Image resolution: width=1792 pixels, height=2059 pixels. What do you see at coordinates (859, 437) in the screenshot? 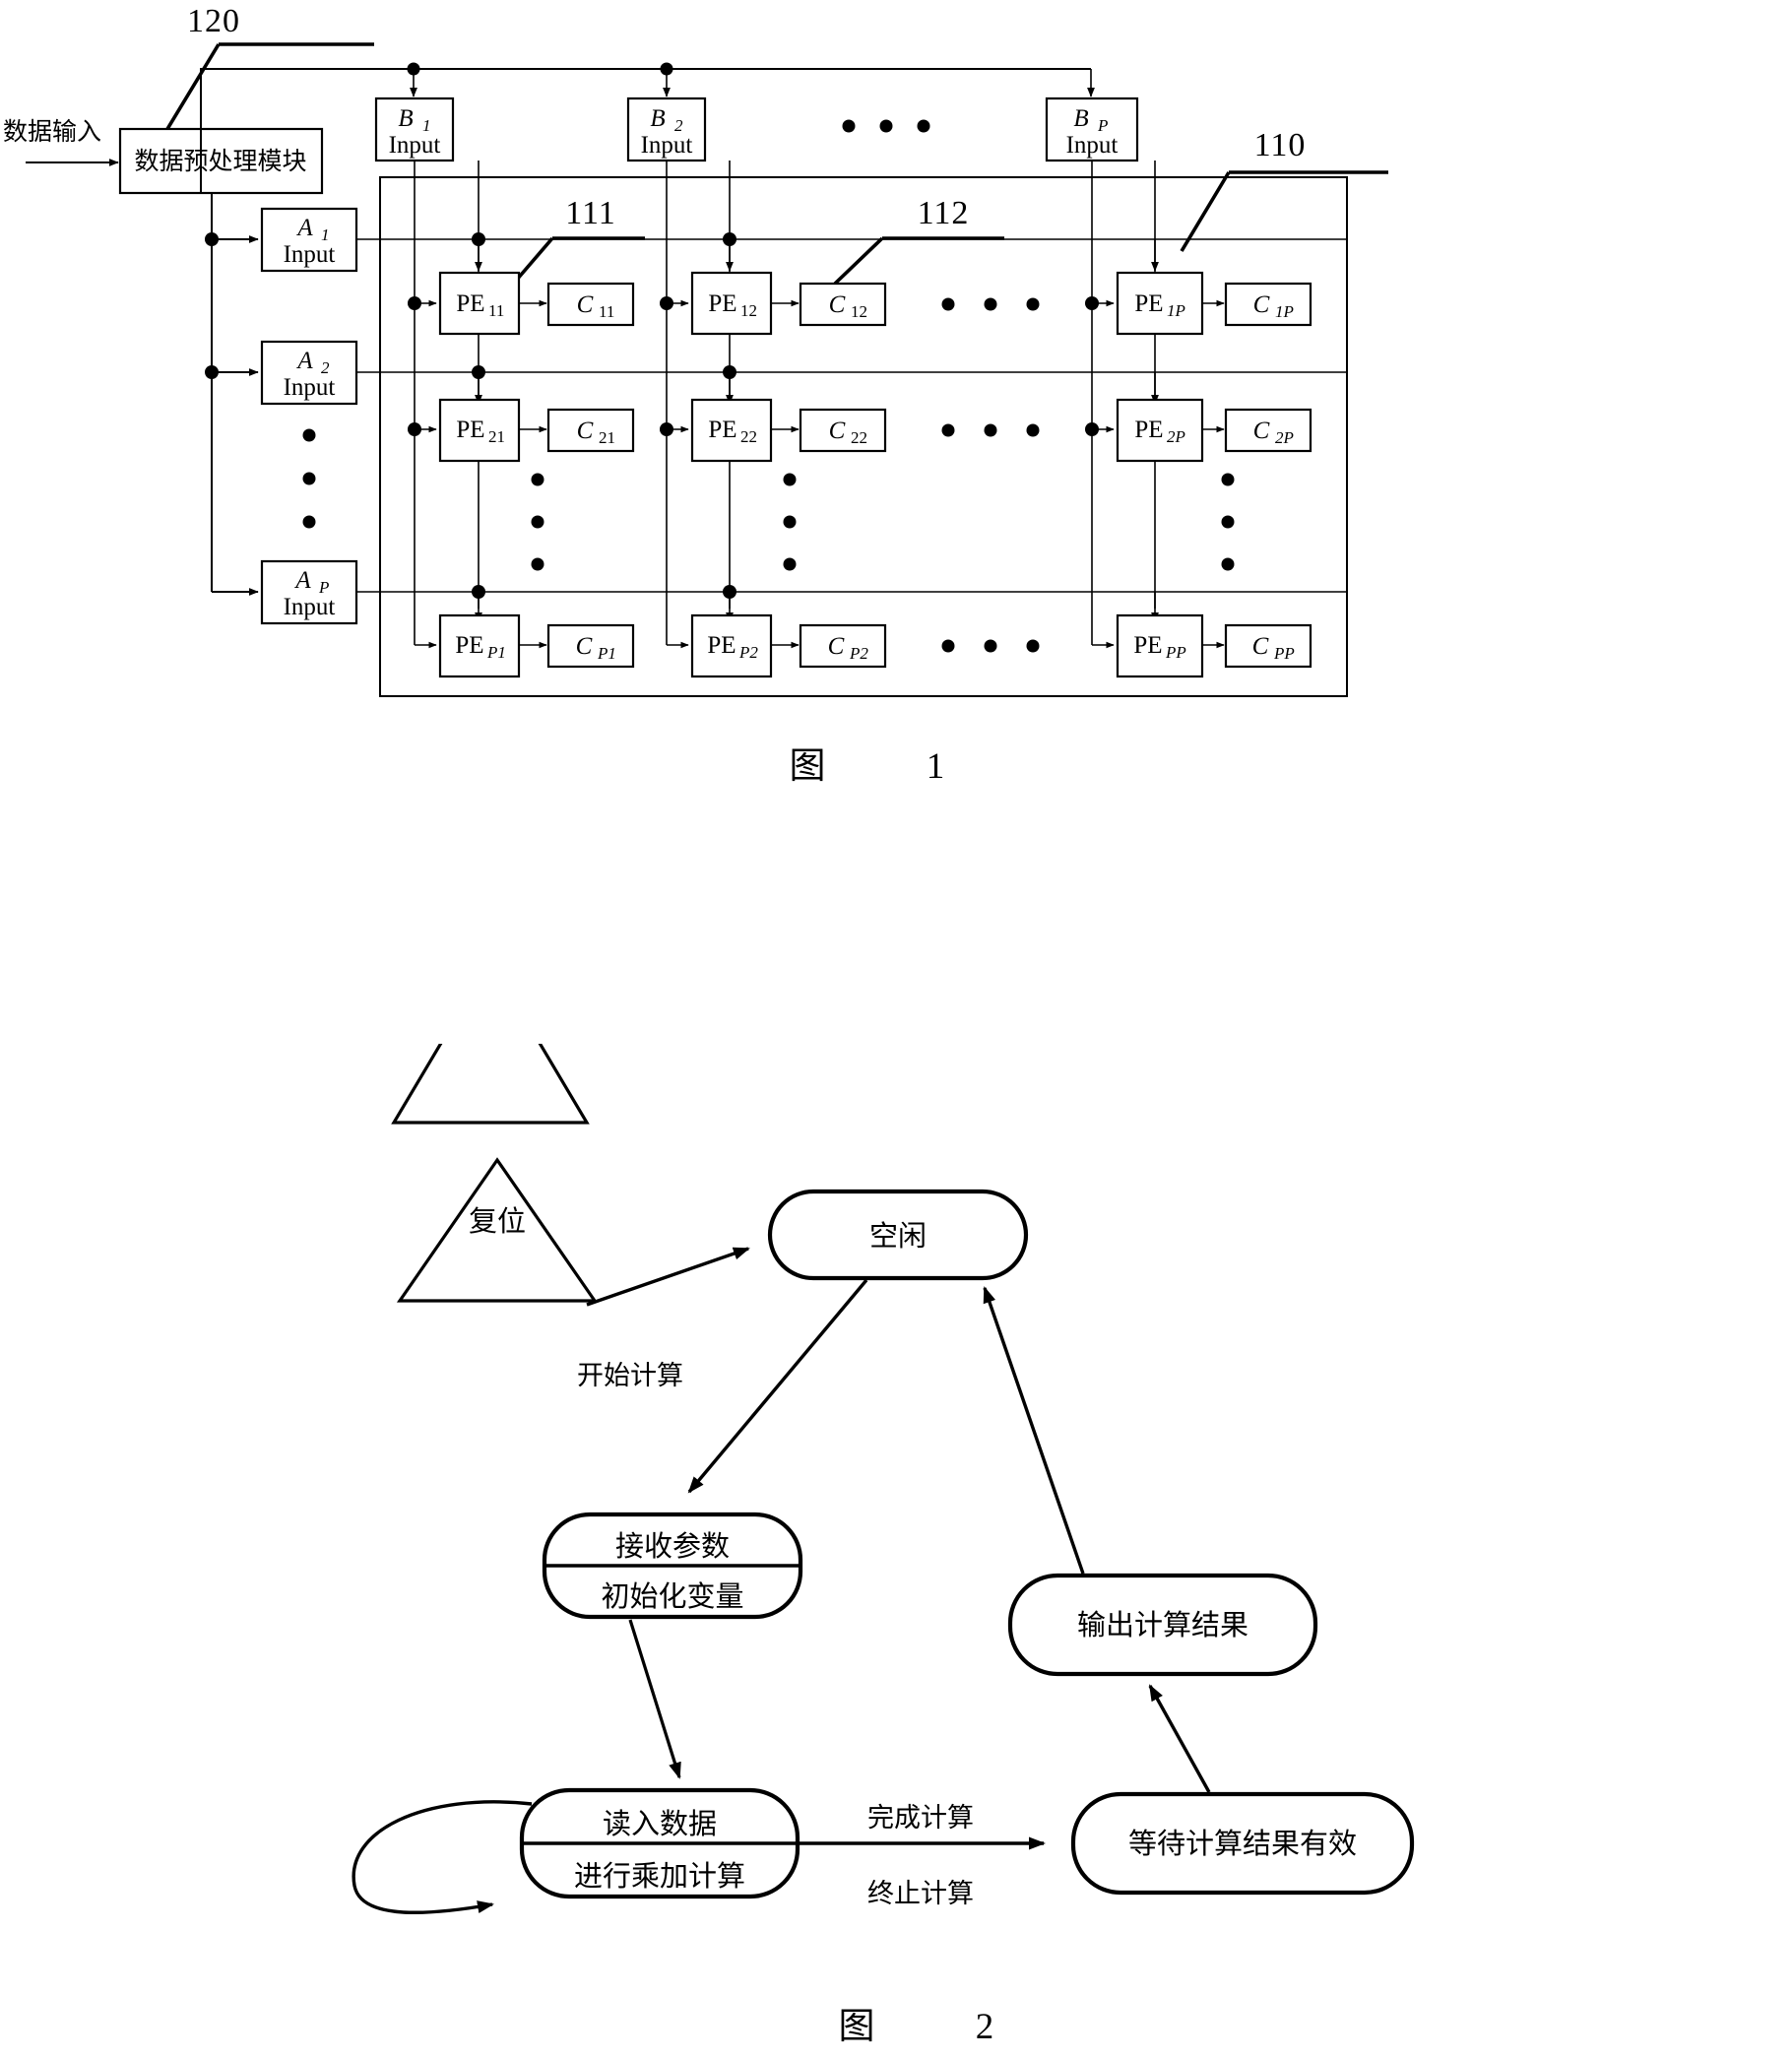
I see `c-22-sub: 22` at bounding box center [859, 437].